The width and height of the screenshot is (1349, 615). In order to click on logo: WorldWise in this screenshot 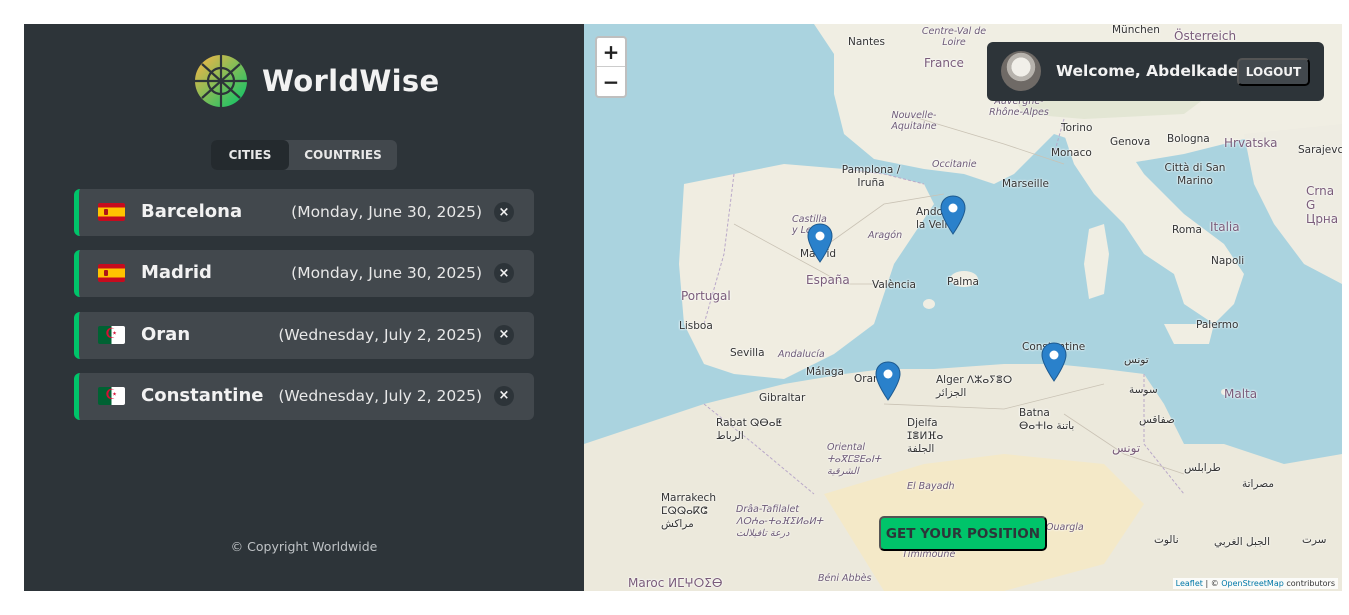, I will do `click(316, 81)`.